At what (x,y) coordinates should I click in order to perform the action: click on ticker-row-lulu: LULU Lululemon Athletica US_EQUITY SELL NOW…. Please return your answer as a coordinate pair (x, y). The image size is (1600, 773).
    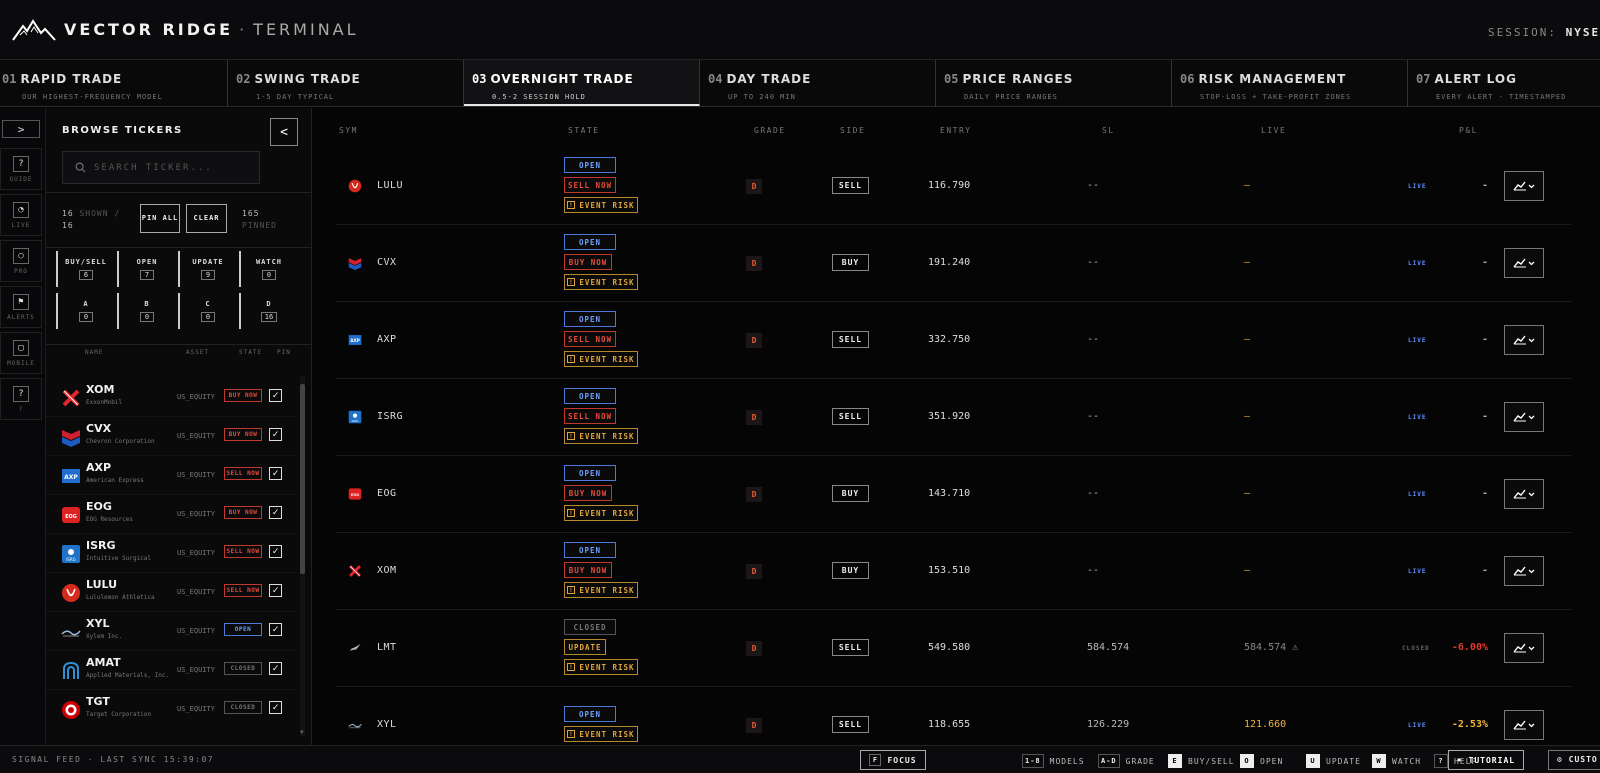
    Looking at the image, I should click on (172, 592).